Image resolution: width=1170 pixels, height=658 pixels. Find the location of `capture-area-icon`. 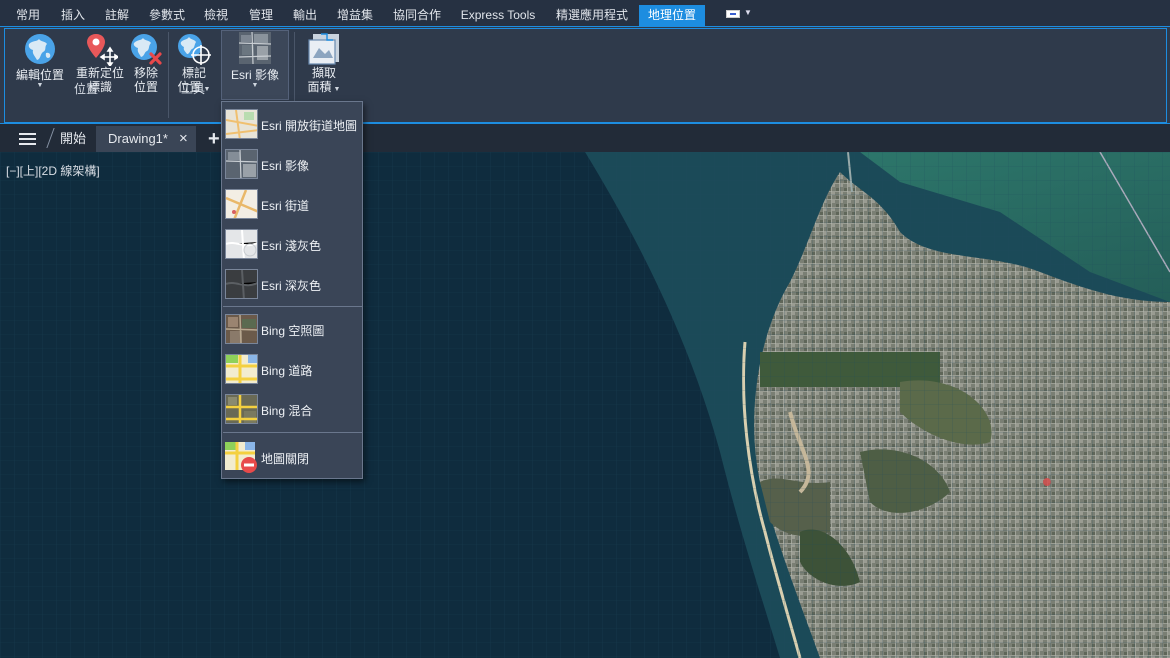

capture-area-icon is located at coordinates (323, 49).